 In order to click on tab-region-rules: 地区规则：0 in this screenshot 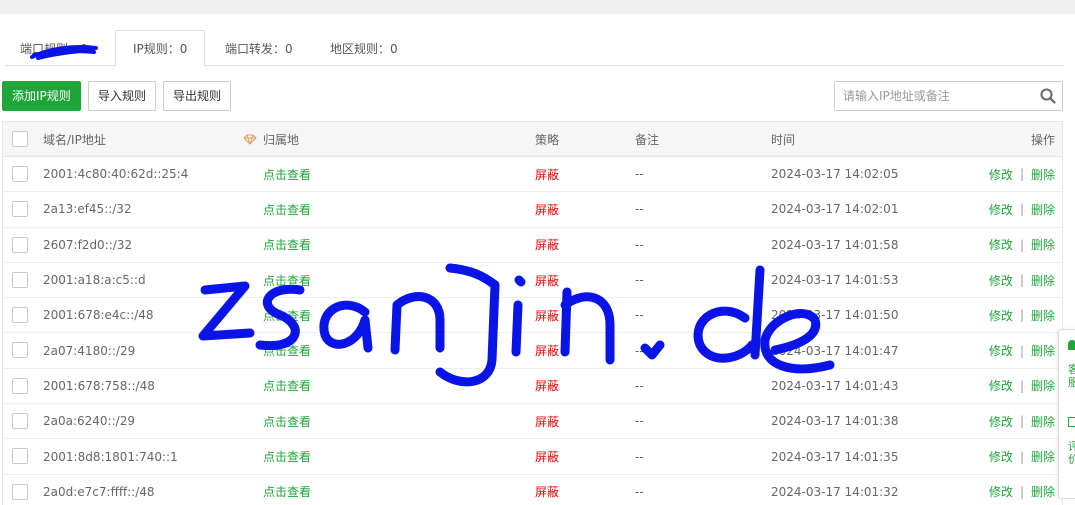, I will do `click(364, 48)`.